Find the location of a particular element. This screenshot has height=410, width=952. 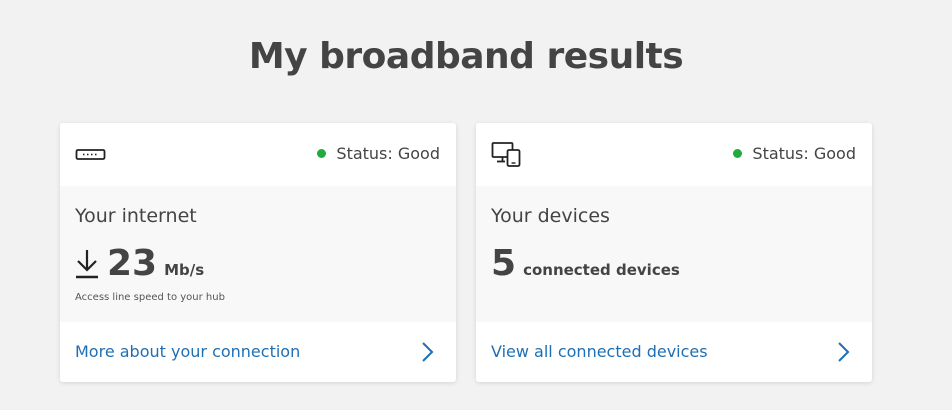

devices-card-header: Status: Good is located at coordinates (674, 154).